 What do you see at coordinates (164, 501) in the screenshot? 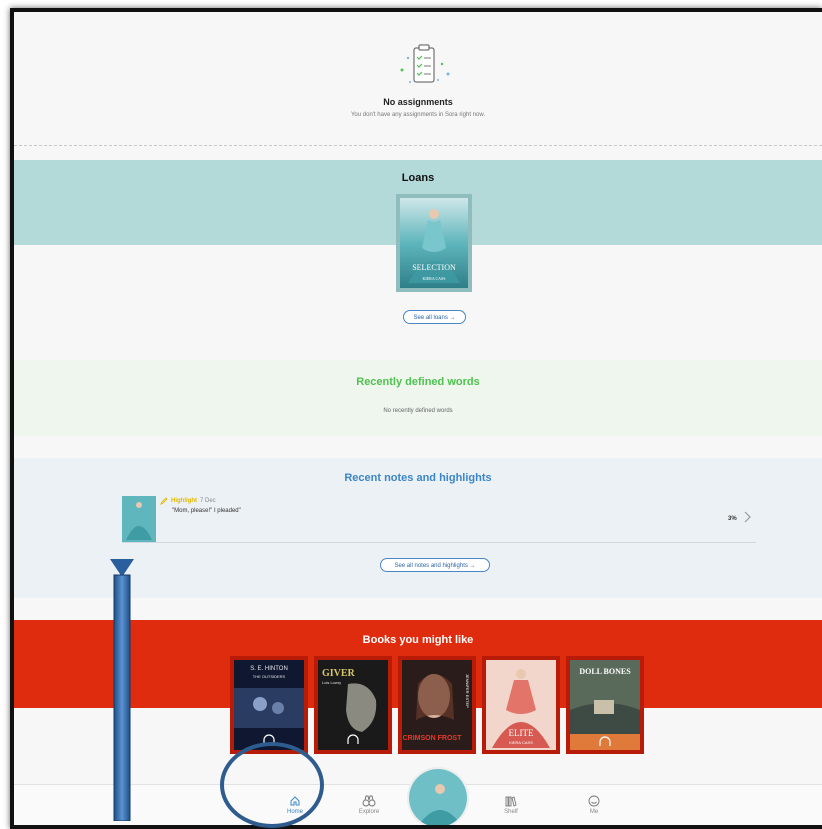
I see `pencil-icon` at bounding box center [164, 501].